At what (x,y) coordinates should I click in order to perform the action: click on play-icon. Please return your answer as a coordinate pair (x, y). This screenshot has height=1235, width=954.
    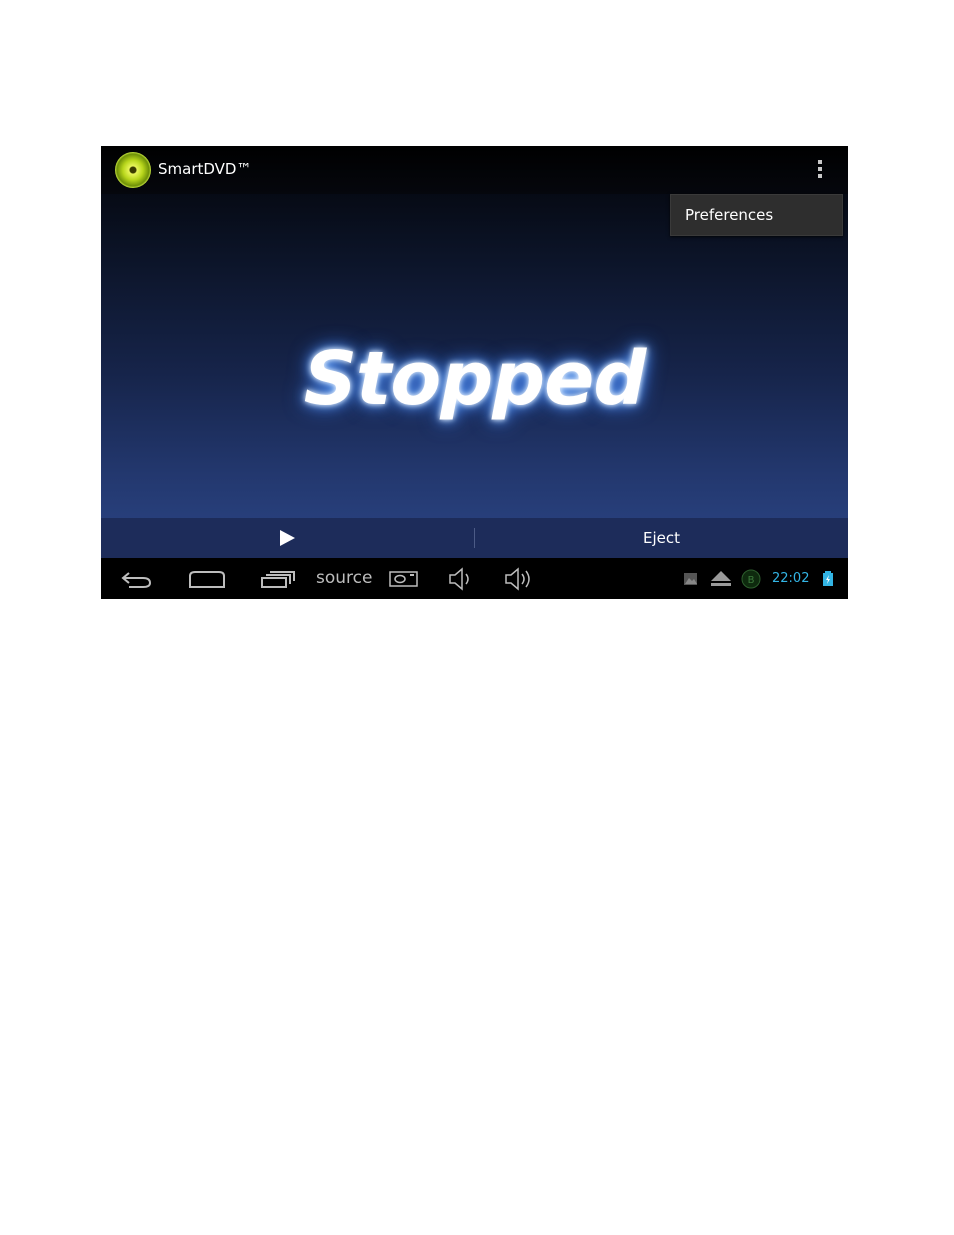
    Looking at the image, I should click on (287, 538).